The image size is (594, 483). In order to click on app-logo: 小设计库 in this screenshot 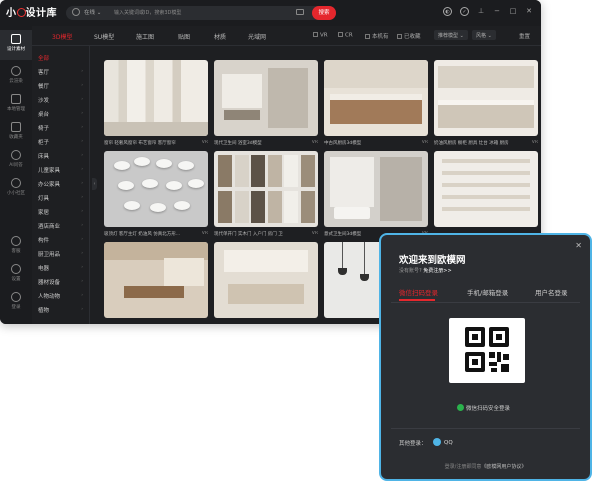, I will do `click(31, 13)`.